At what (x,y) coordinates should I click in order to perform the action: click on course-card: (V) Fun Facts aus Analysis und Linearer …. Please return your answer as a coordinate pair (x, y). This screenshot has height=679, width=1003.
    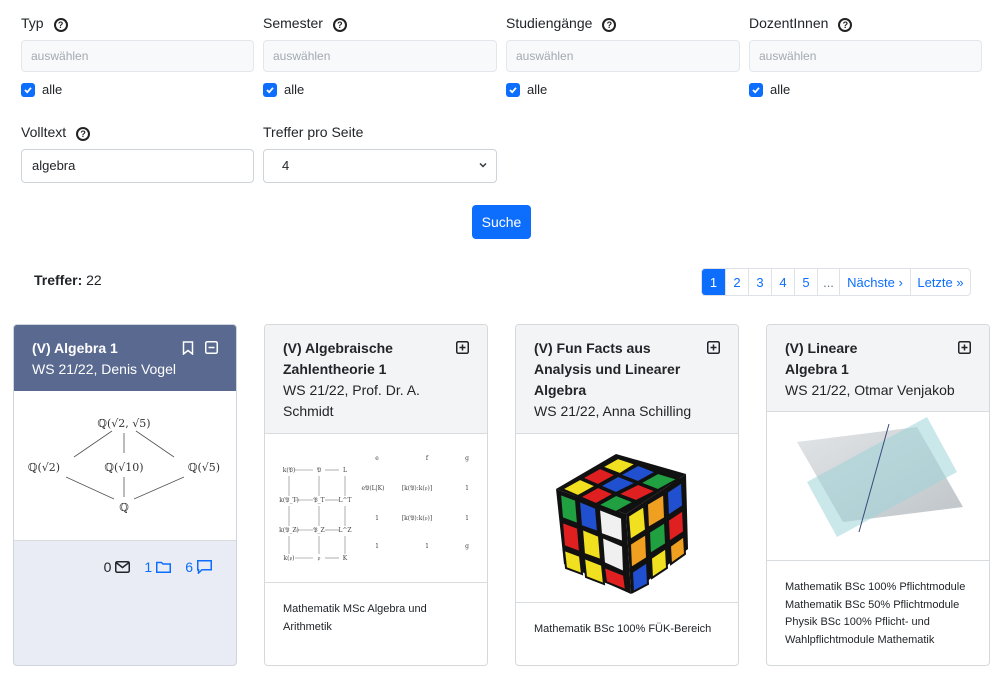
    Looking at the image, I should click on (627, 495).